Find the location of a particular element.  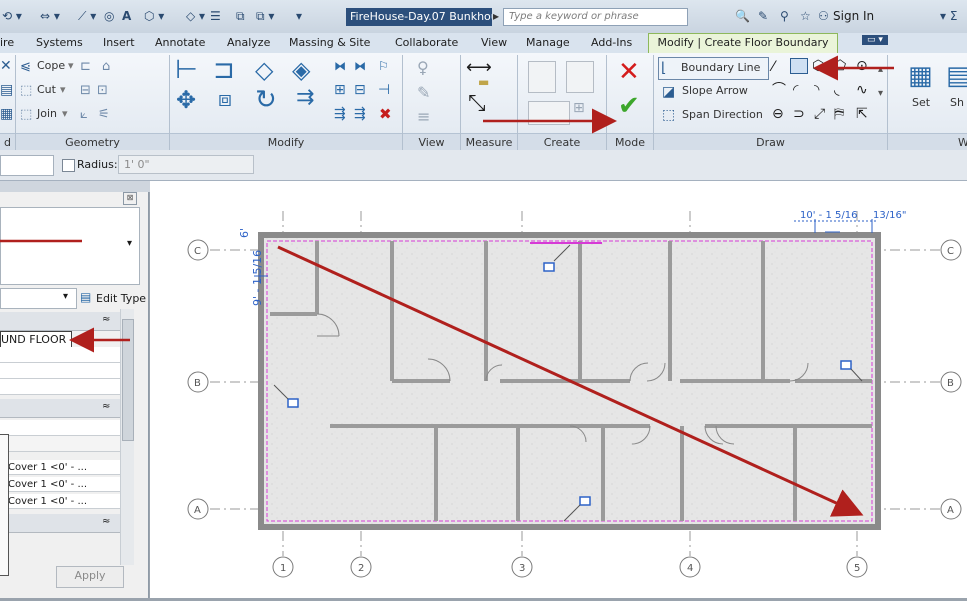

fillet-arc-icon: ◟ is located at coordinates (836, 90).